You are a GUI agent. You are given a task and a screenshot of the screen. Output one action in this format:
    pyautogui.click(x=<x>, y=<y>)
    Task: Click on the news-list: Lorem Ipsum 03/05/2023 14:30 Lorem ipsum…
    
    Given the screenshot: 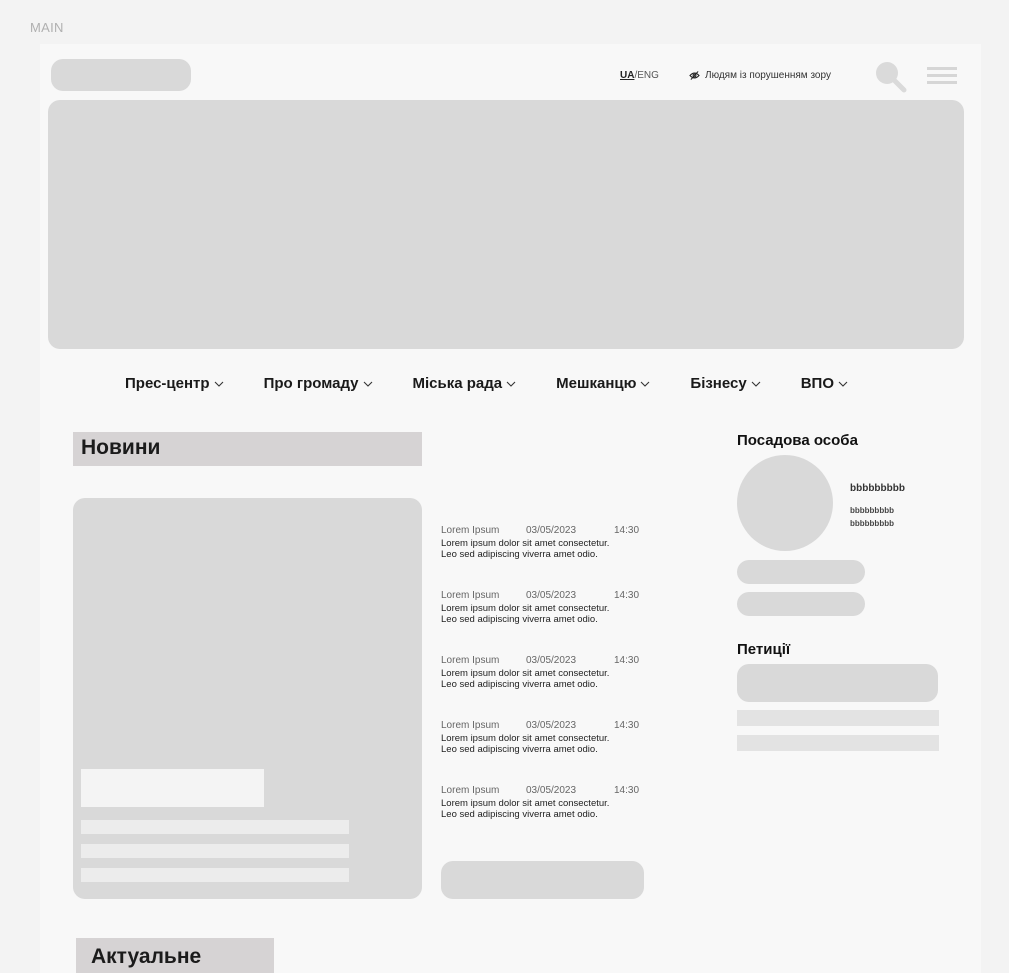 What is the action you would take?
    pyautogui.click(x=548, y=687)
    